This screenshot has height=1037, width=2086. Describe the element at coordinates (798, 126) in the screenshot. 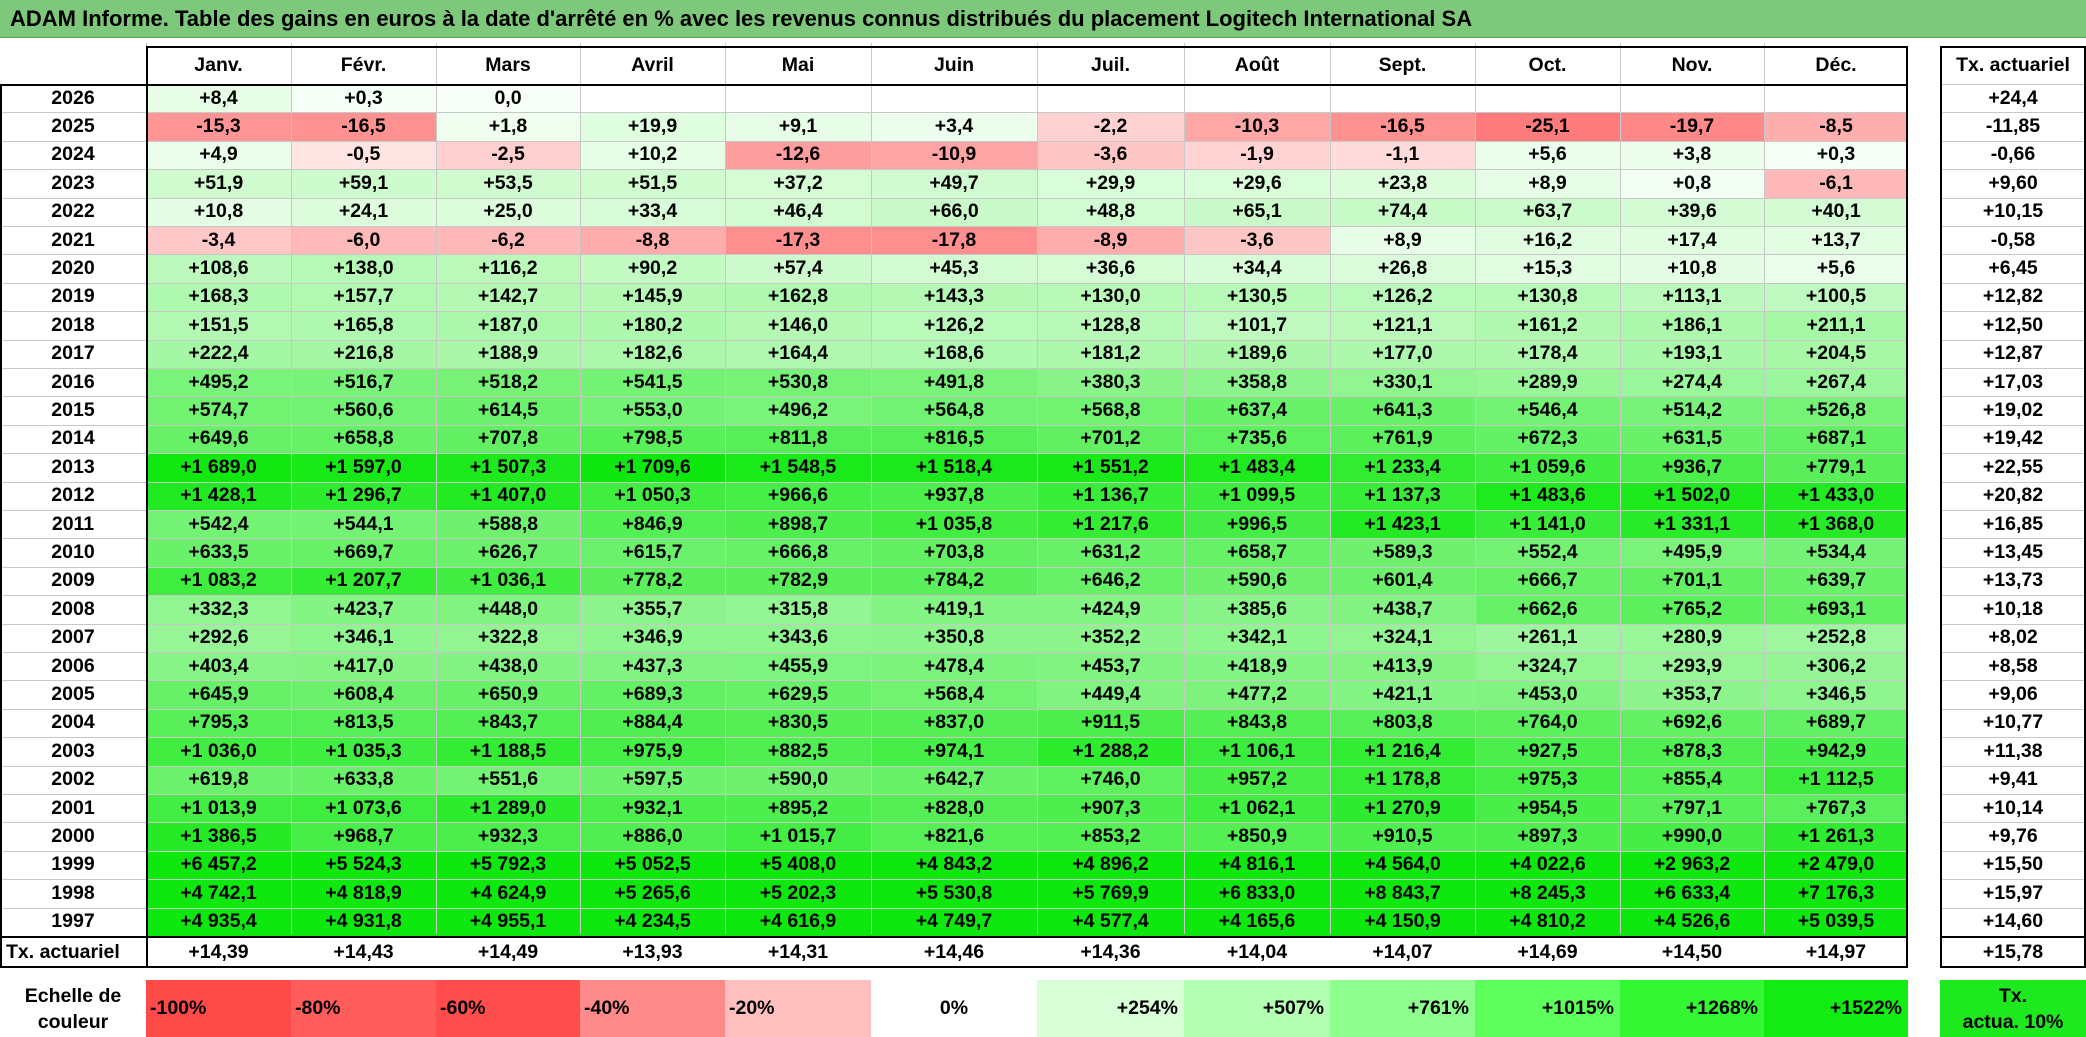

I see `table-cell: +9,1` at that location.